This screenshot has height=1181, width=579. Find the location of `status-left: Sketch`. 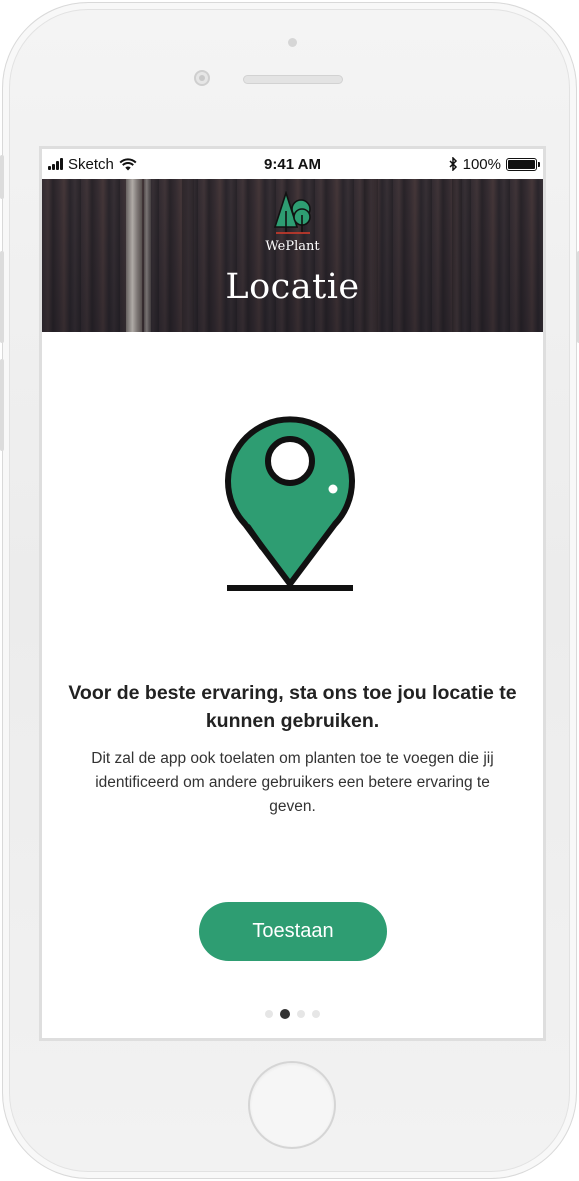

status-left: Sketch is located at coordinates (92, 164).